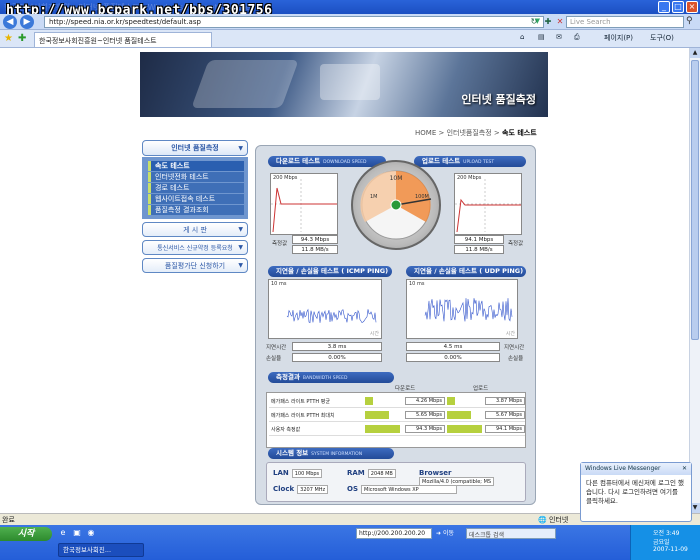  I want to click on system-os-label: OS, so click(352, 489).